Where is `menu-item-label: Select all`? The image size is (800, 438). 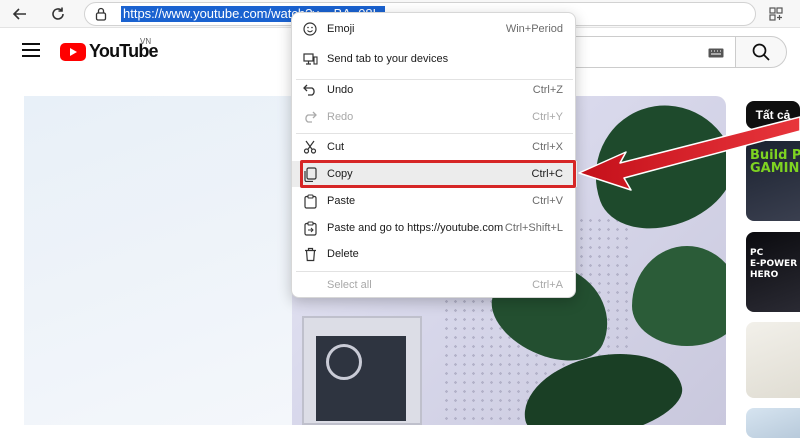 menu-item-label: Select all is located at coordinates (349, 285).